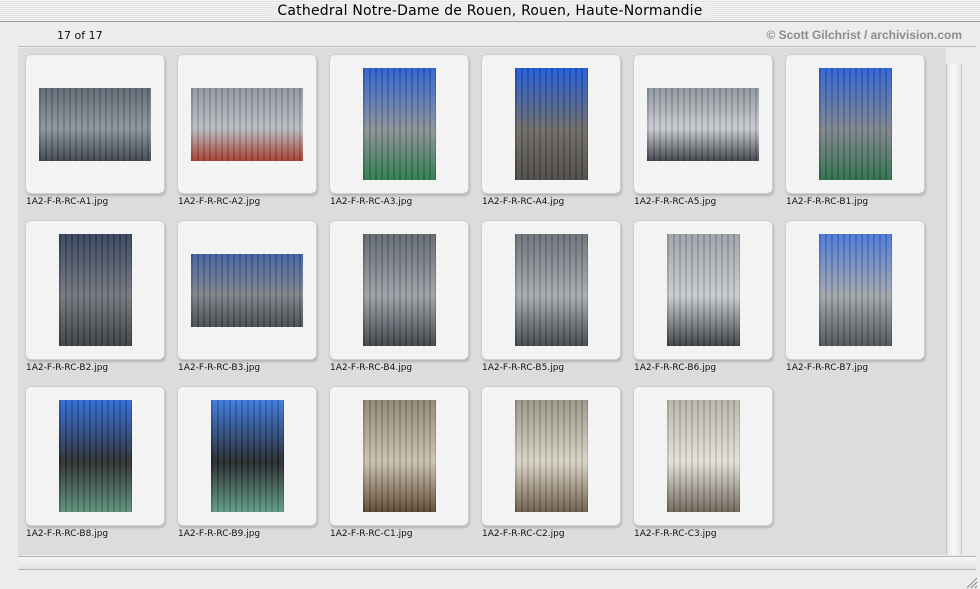  I want to click on thumbnail-filename: 1A2-F-R-RC-B5.jpg, so click(523, 368).